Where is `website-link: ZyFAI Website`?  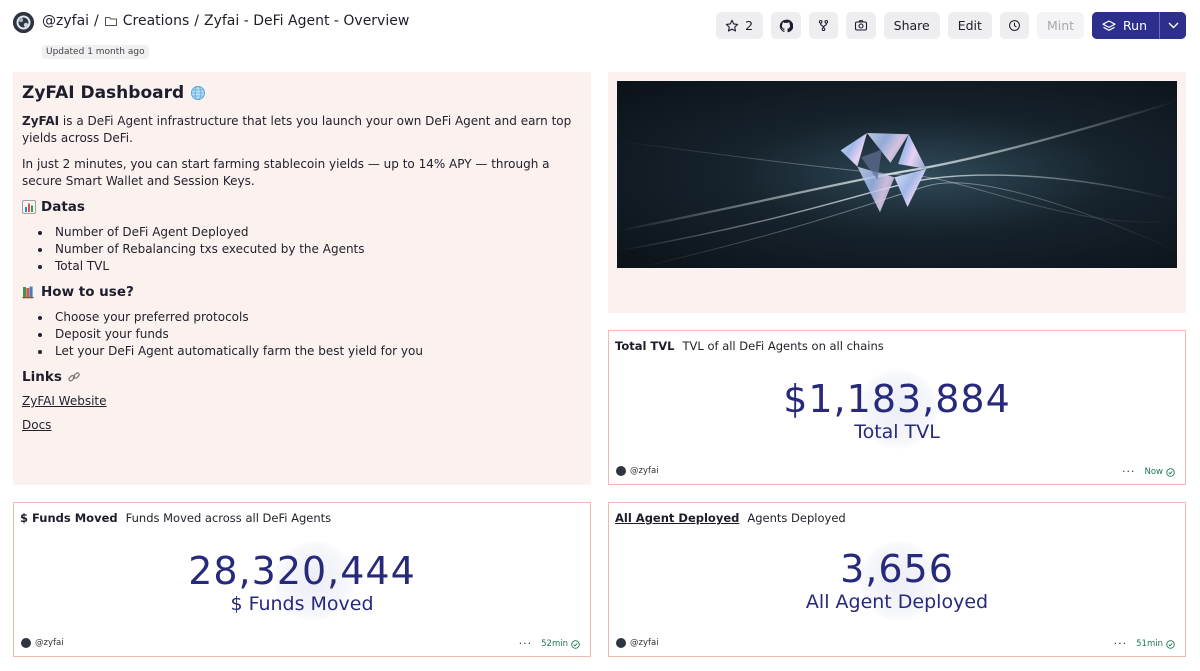
website-link: ZyFAI Website is located at coordinates (302, 401).